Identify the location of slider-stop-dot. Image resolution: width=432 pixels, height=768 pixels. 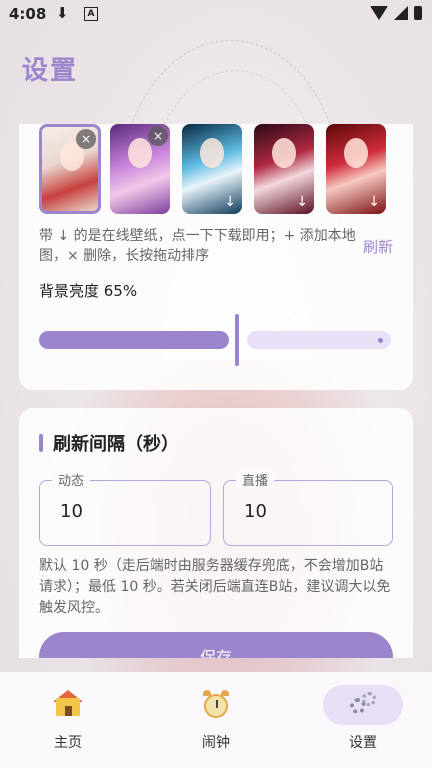
(380, 340).